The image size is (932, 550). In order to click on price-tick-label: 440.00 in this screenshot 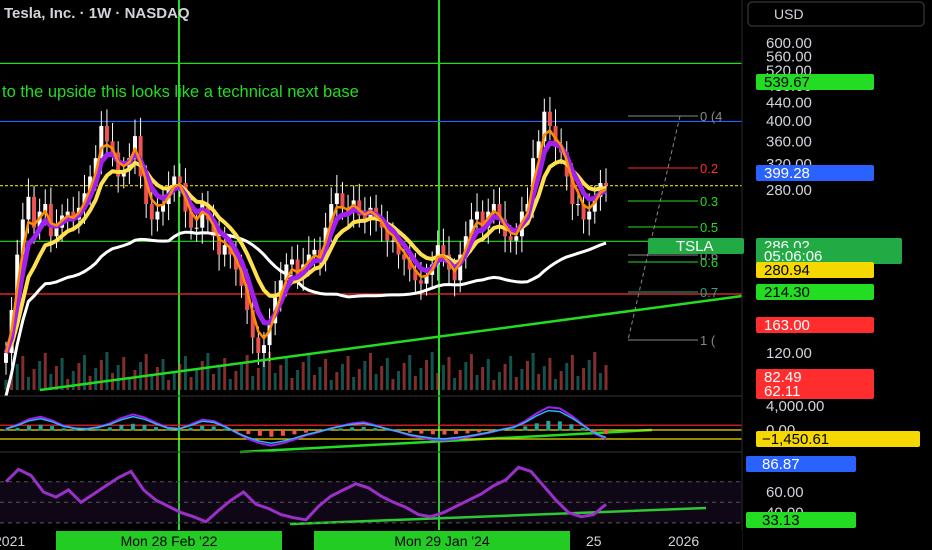, I will do `click(789, 103)`.